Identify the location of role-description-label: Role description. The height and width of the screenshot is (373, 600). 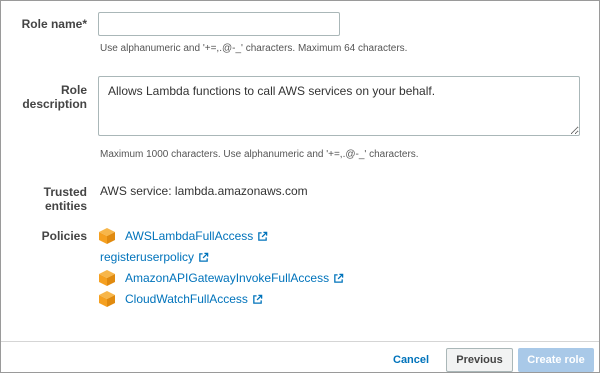
(54, 97).